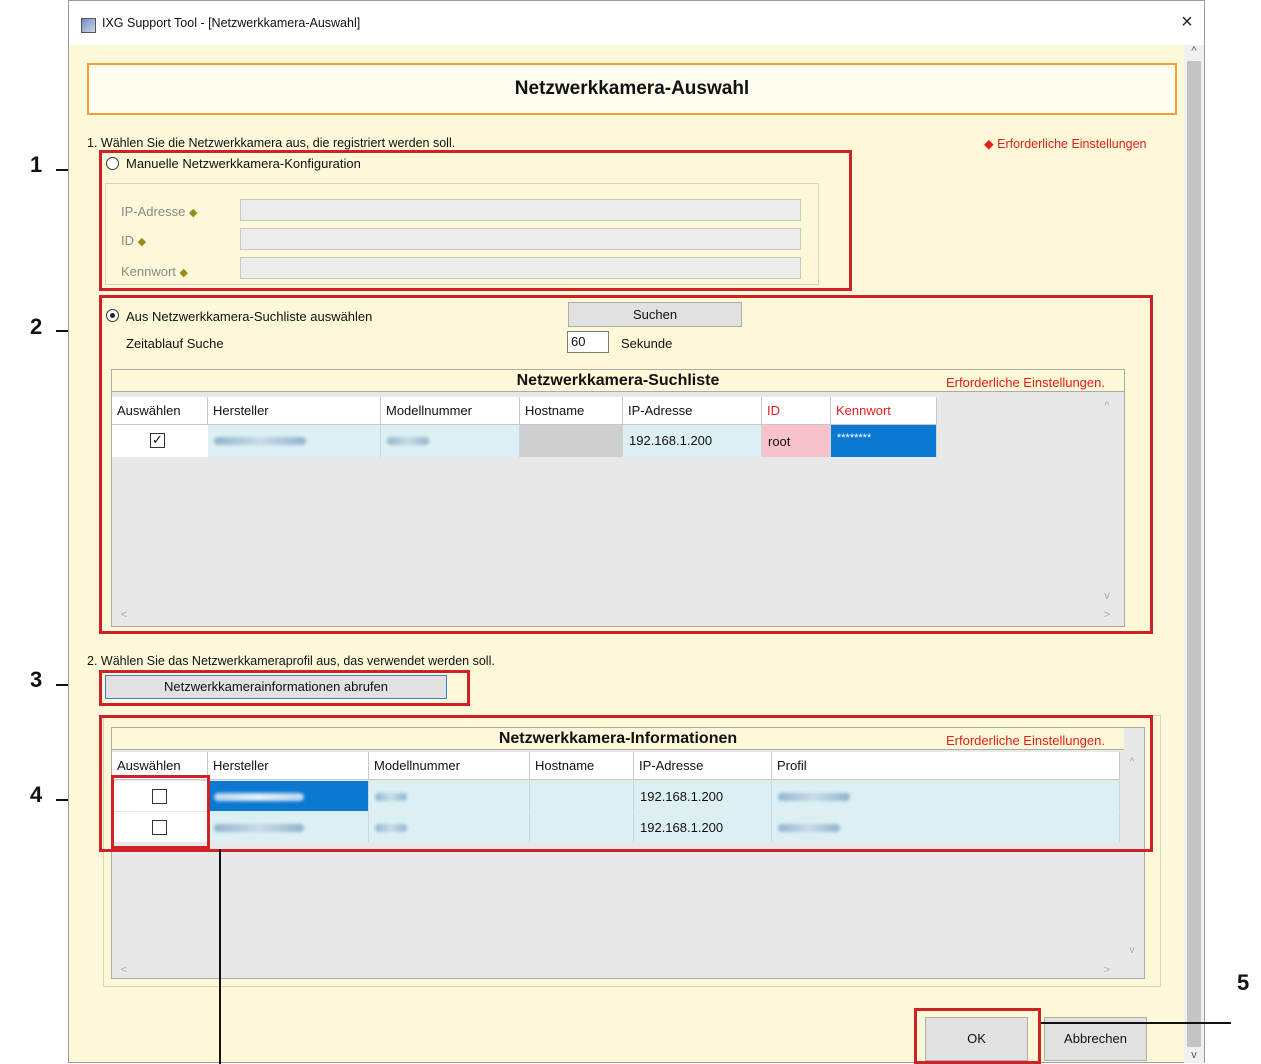 The width and height of the screenshot is (1261, 1064). What do you see at coordinates (276, 687) in the screenshot?
I see `fetch-camera-info-button: Netzwerkkamerainformationen abrufen` at bounding box center [276, 687].